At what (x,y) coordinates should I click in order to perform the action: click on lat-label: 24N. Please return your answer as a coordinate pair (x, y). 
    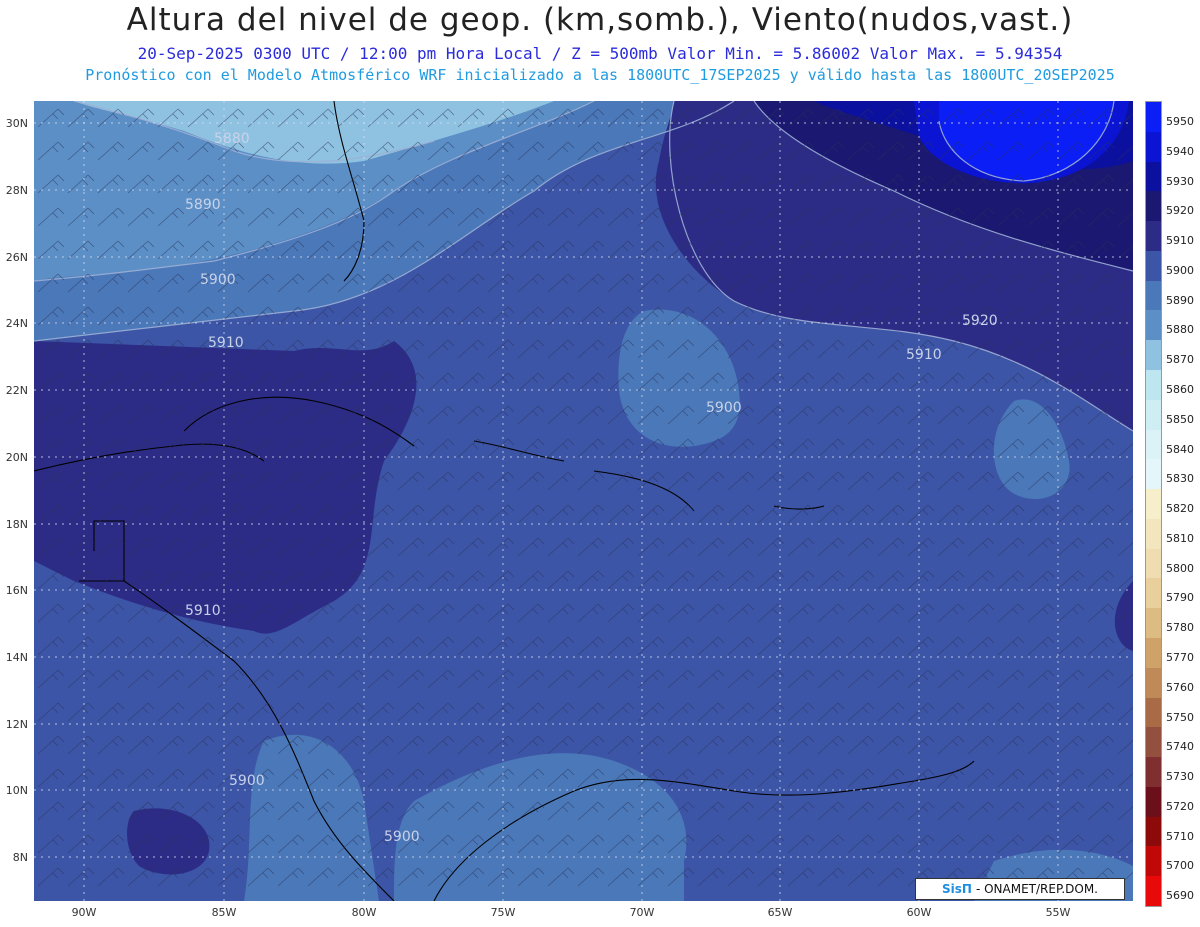
    Looking at the image, I should click on (16, 323).